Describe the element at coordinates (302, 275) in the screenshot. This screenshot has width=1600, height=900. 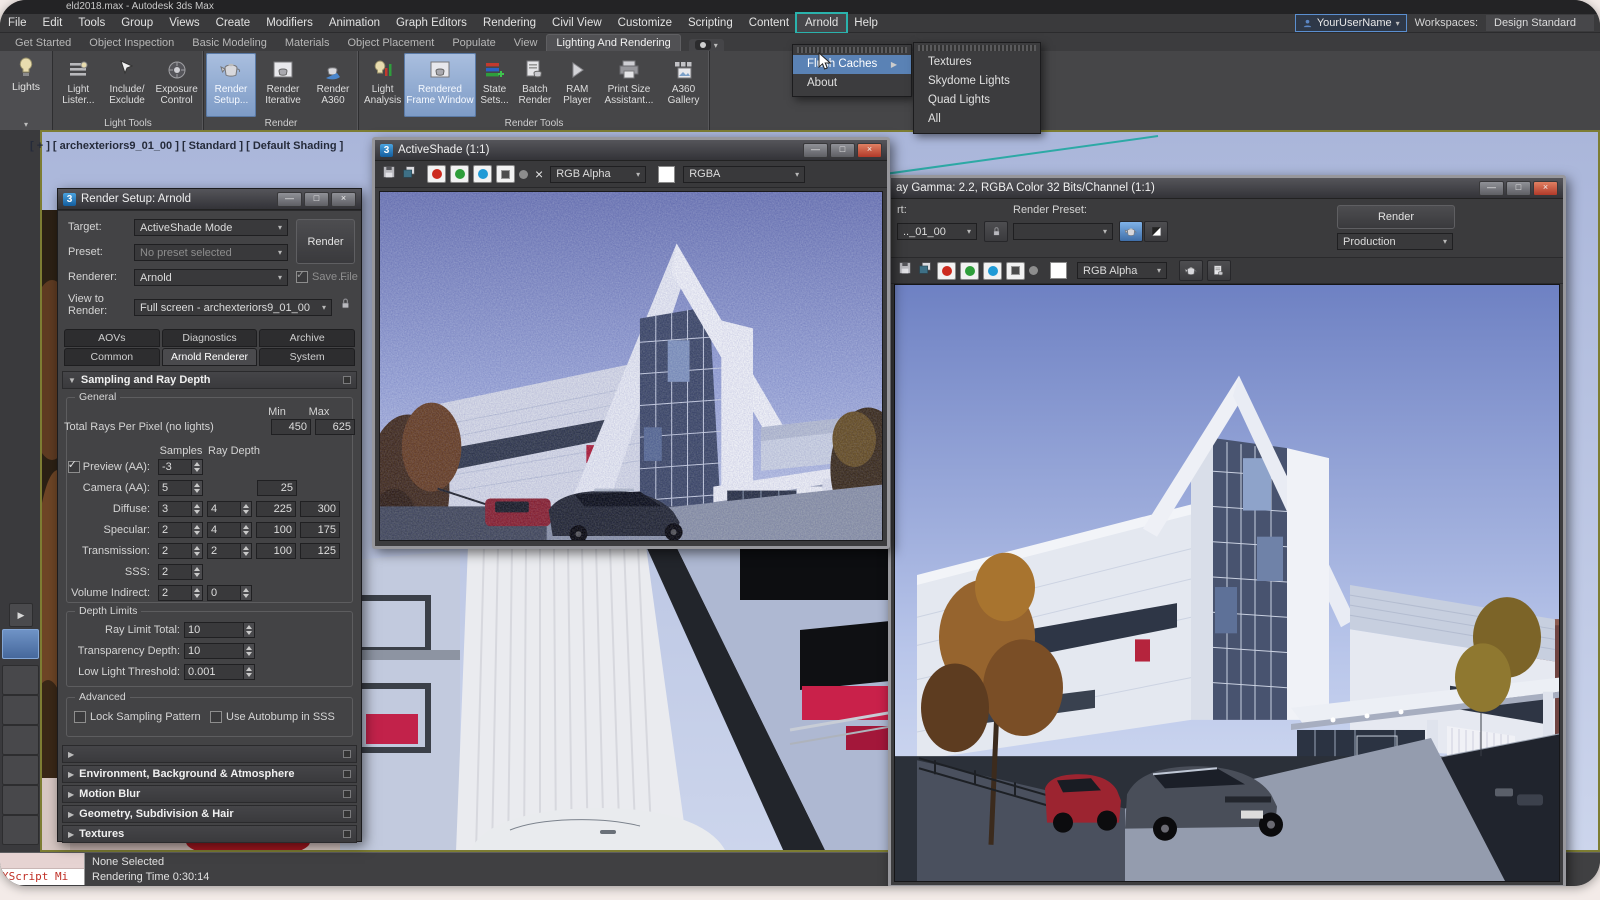
I see `save-file-checkbox` at that location.